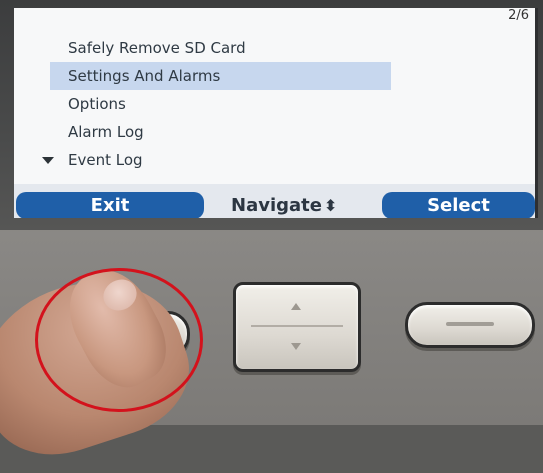 This screenshot has width=543, height=473. What do you see at coordinates (458, 205) in the screenshot?
I see `select-softkey: Select` at bounding box center [458, 205].